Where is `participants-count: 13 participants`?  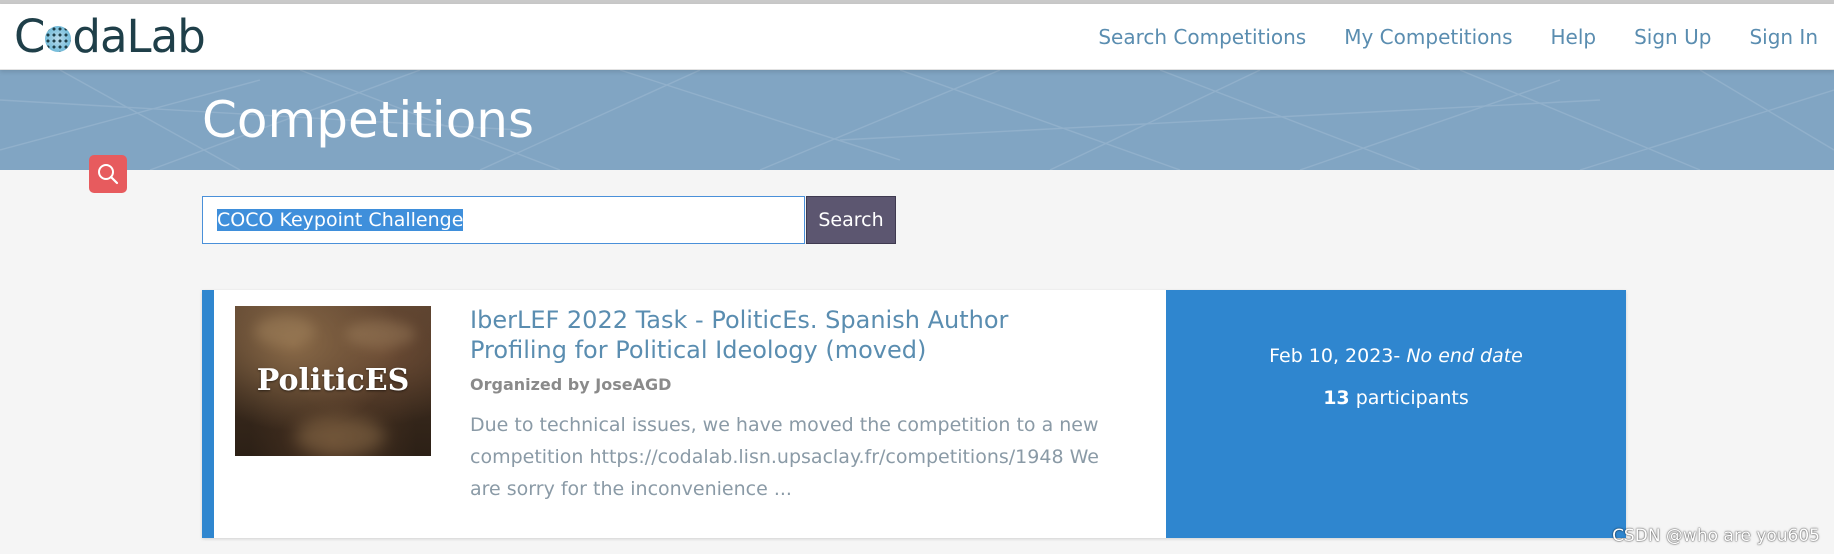 participants-count: 13 participants is located at coordinates (1396, 398).